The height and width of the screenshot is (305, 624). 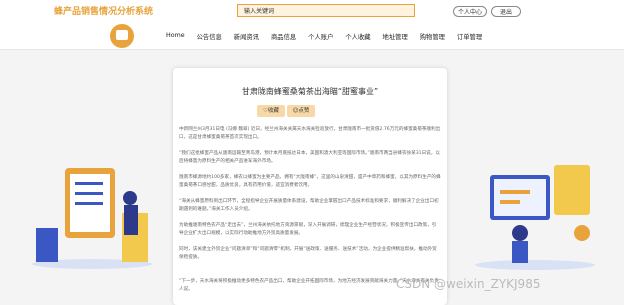 What do you see at coordinates (310, 91) in the screenshot?
I see `article-title: 甘肃陇南蜂蜜桑菊茶出海瞄“甜蜜事业”` at bounding box center [310, 91].